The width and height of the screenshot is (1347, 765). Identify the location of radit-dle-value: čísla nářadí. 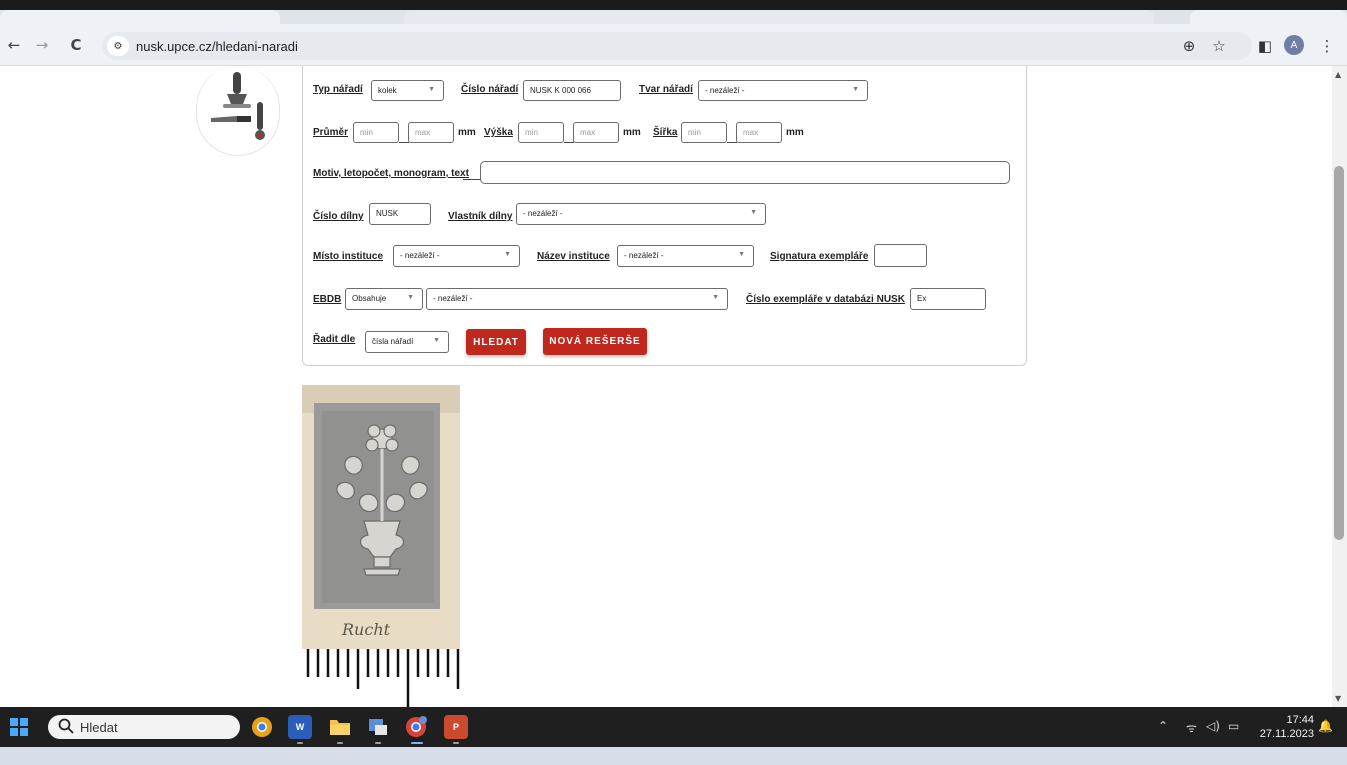
(393, 341).